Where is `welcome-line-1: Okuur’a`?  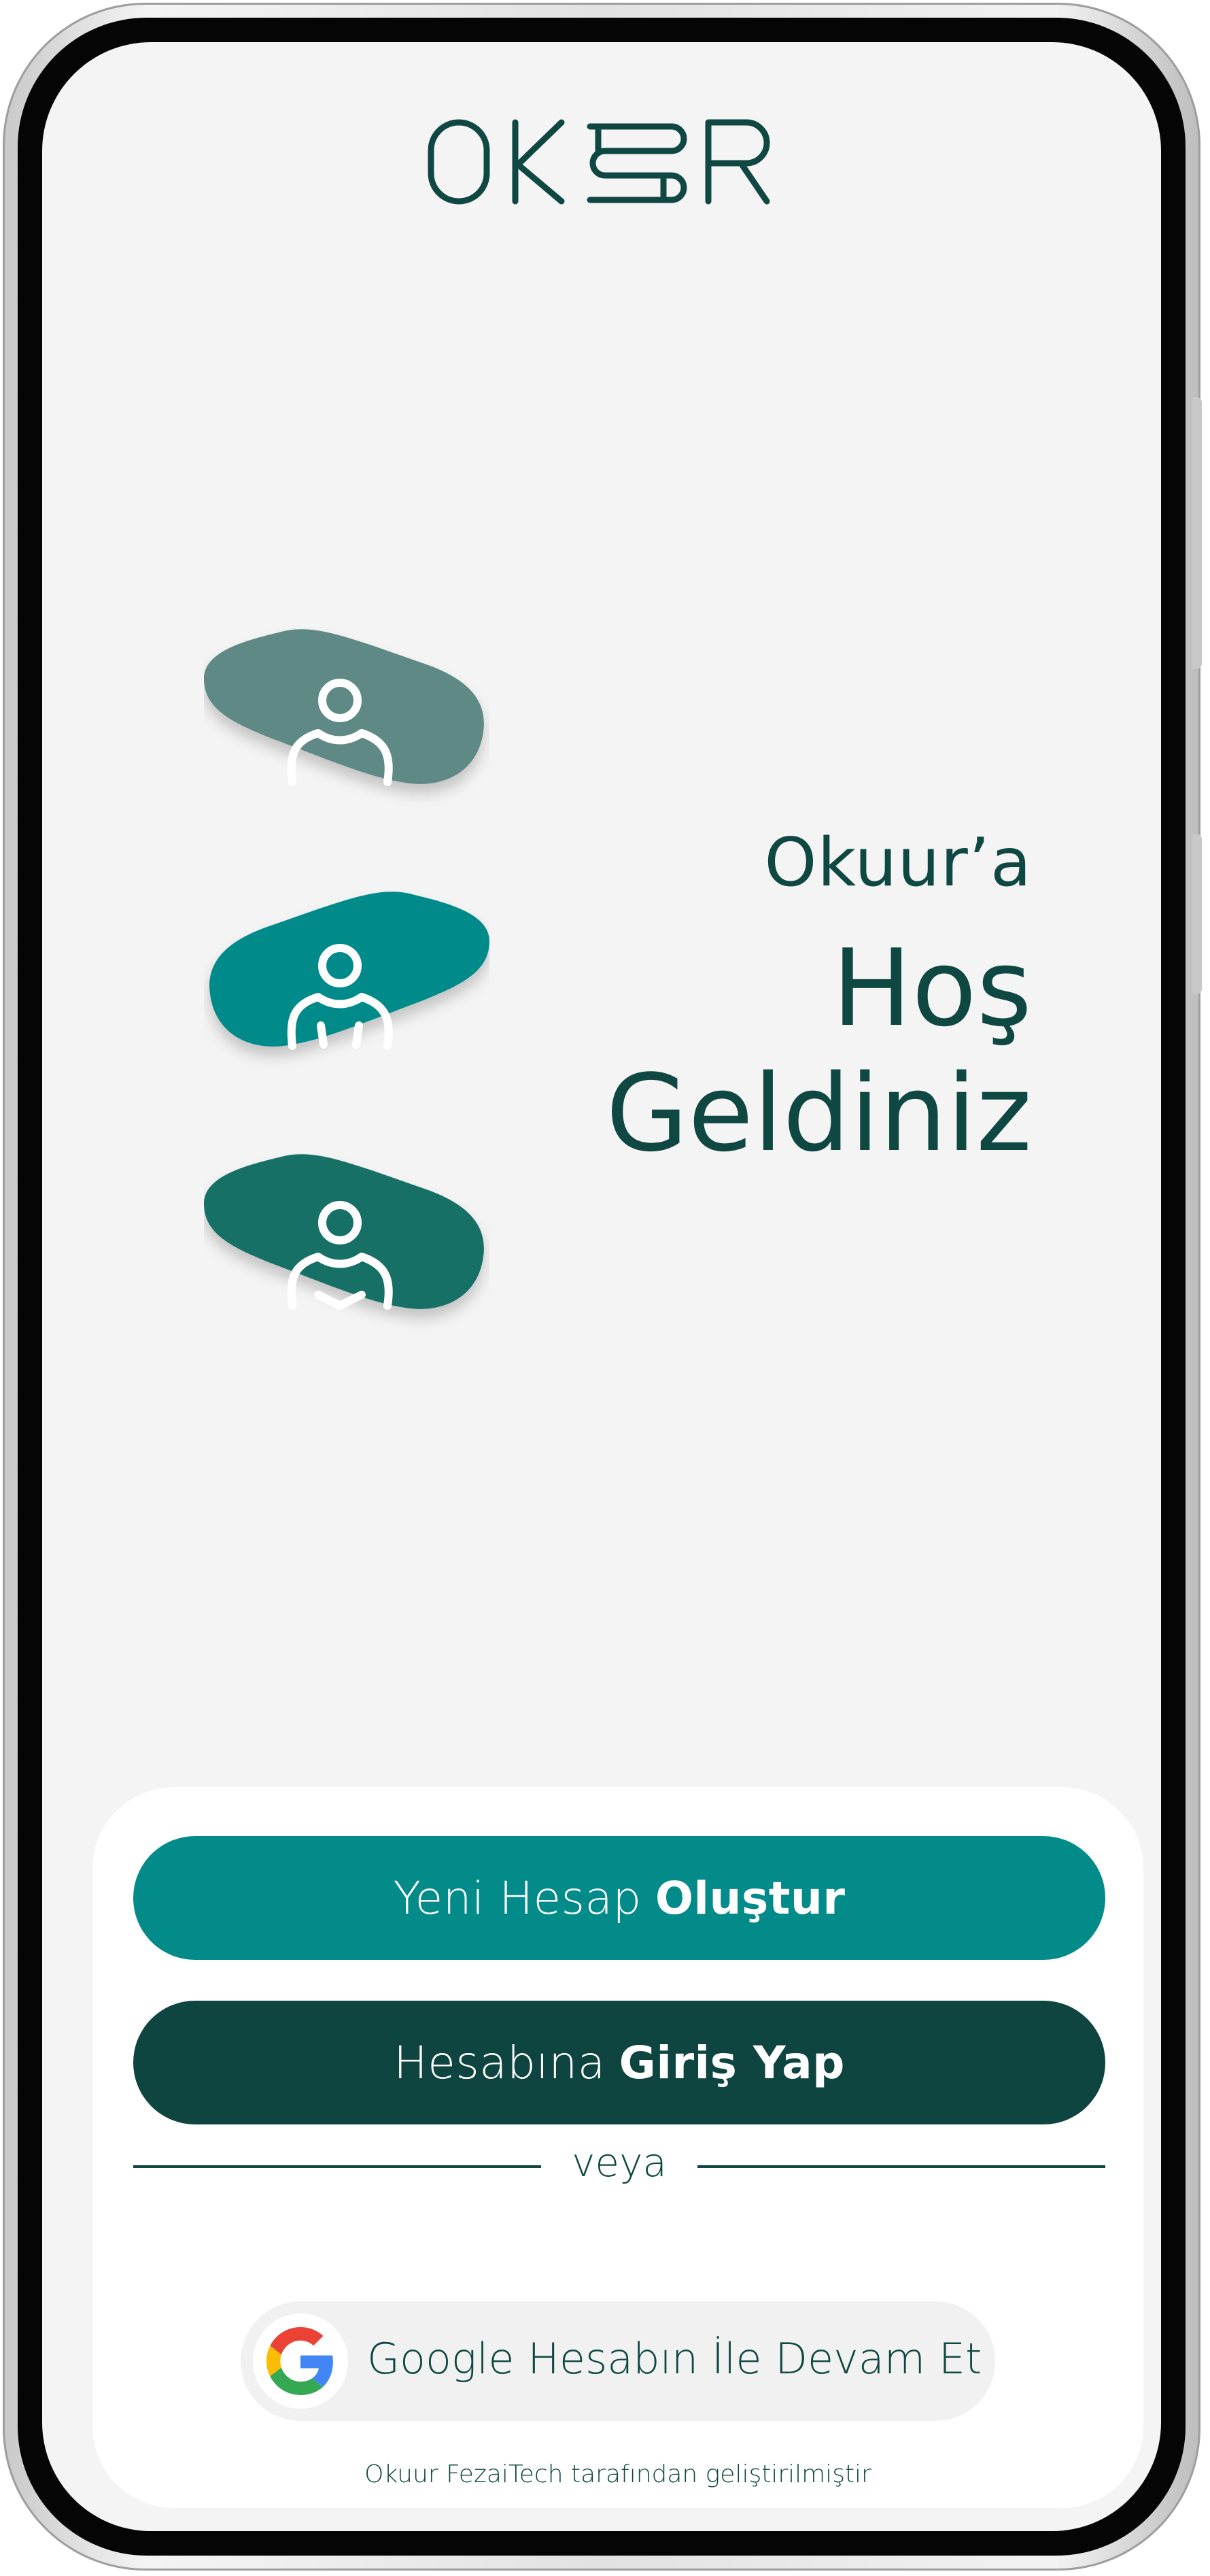 welcome-line-1: Okuur’a is located at coordinates (898, 863).